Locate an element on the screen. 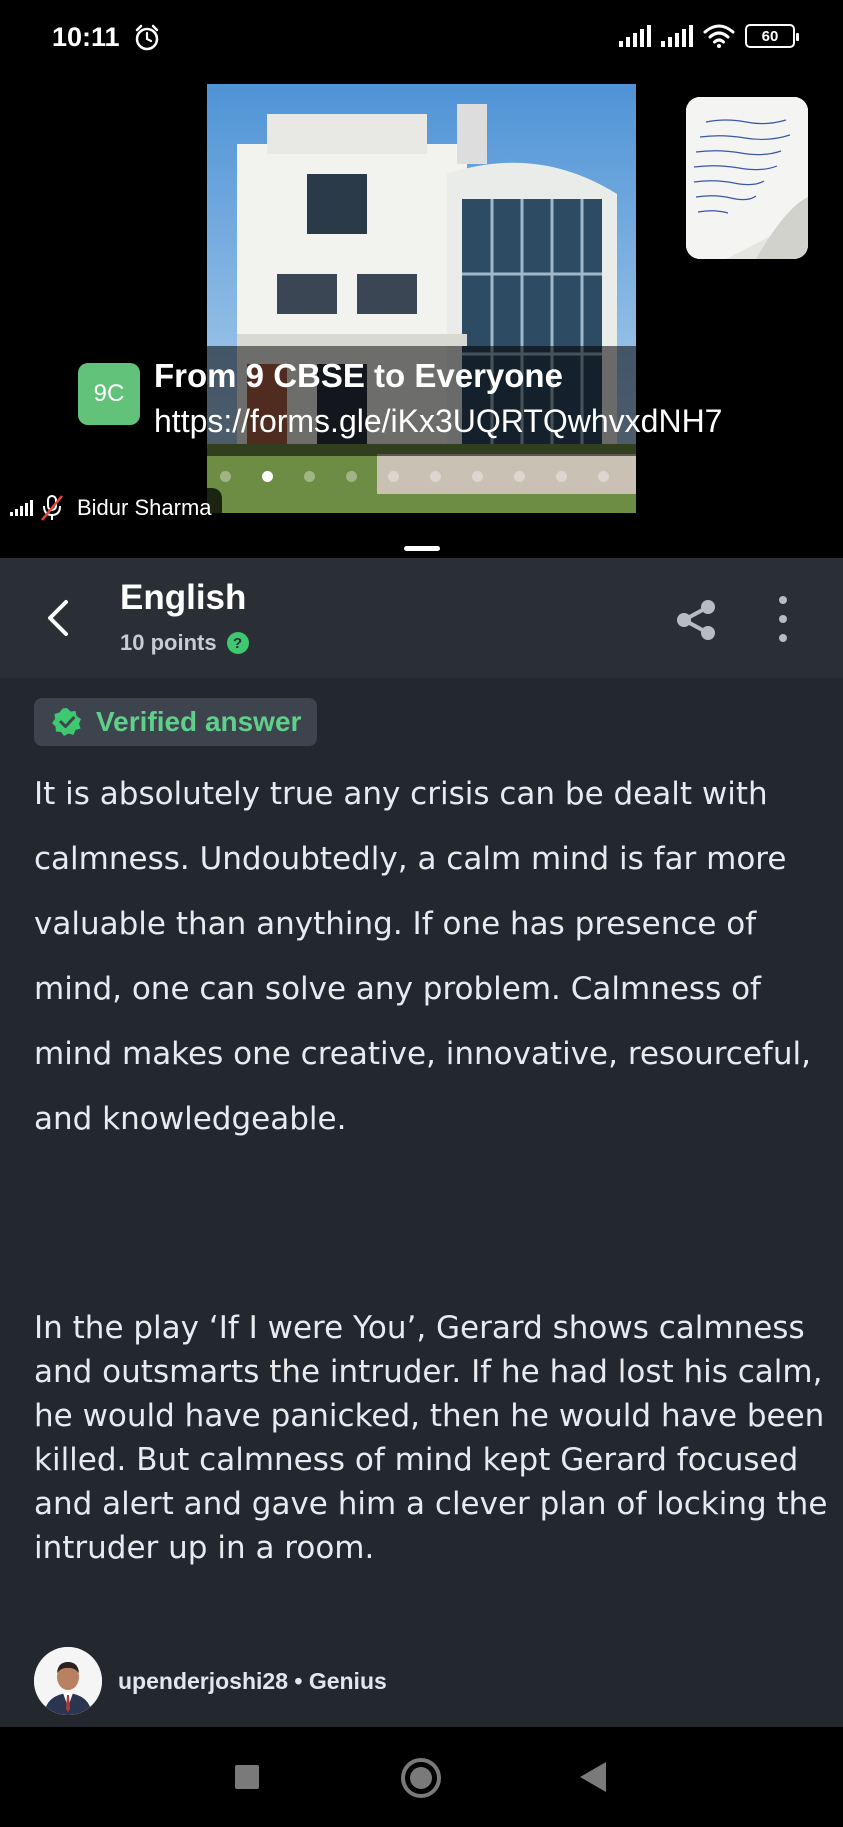 Image resolution: width=843 pixels, height=1827 pixels. recents-icon is located at coordinates (247, 1777).